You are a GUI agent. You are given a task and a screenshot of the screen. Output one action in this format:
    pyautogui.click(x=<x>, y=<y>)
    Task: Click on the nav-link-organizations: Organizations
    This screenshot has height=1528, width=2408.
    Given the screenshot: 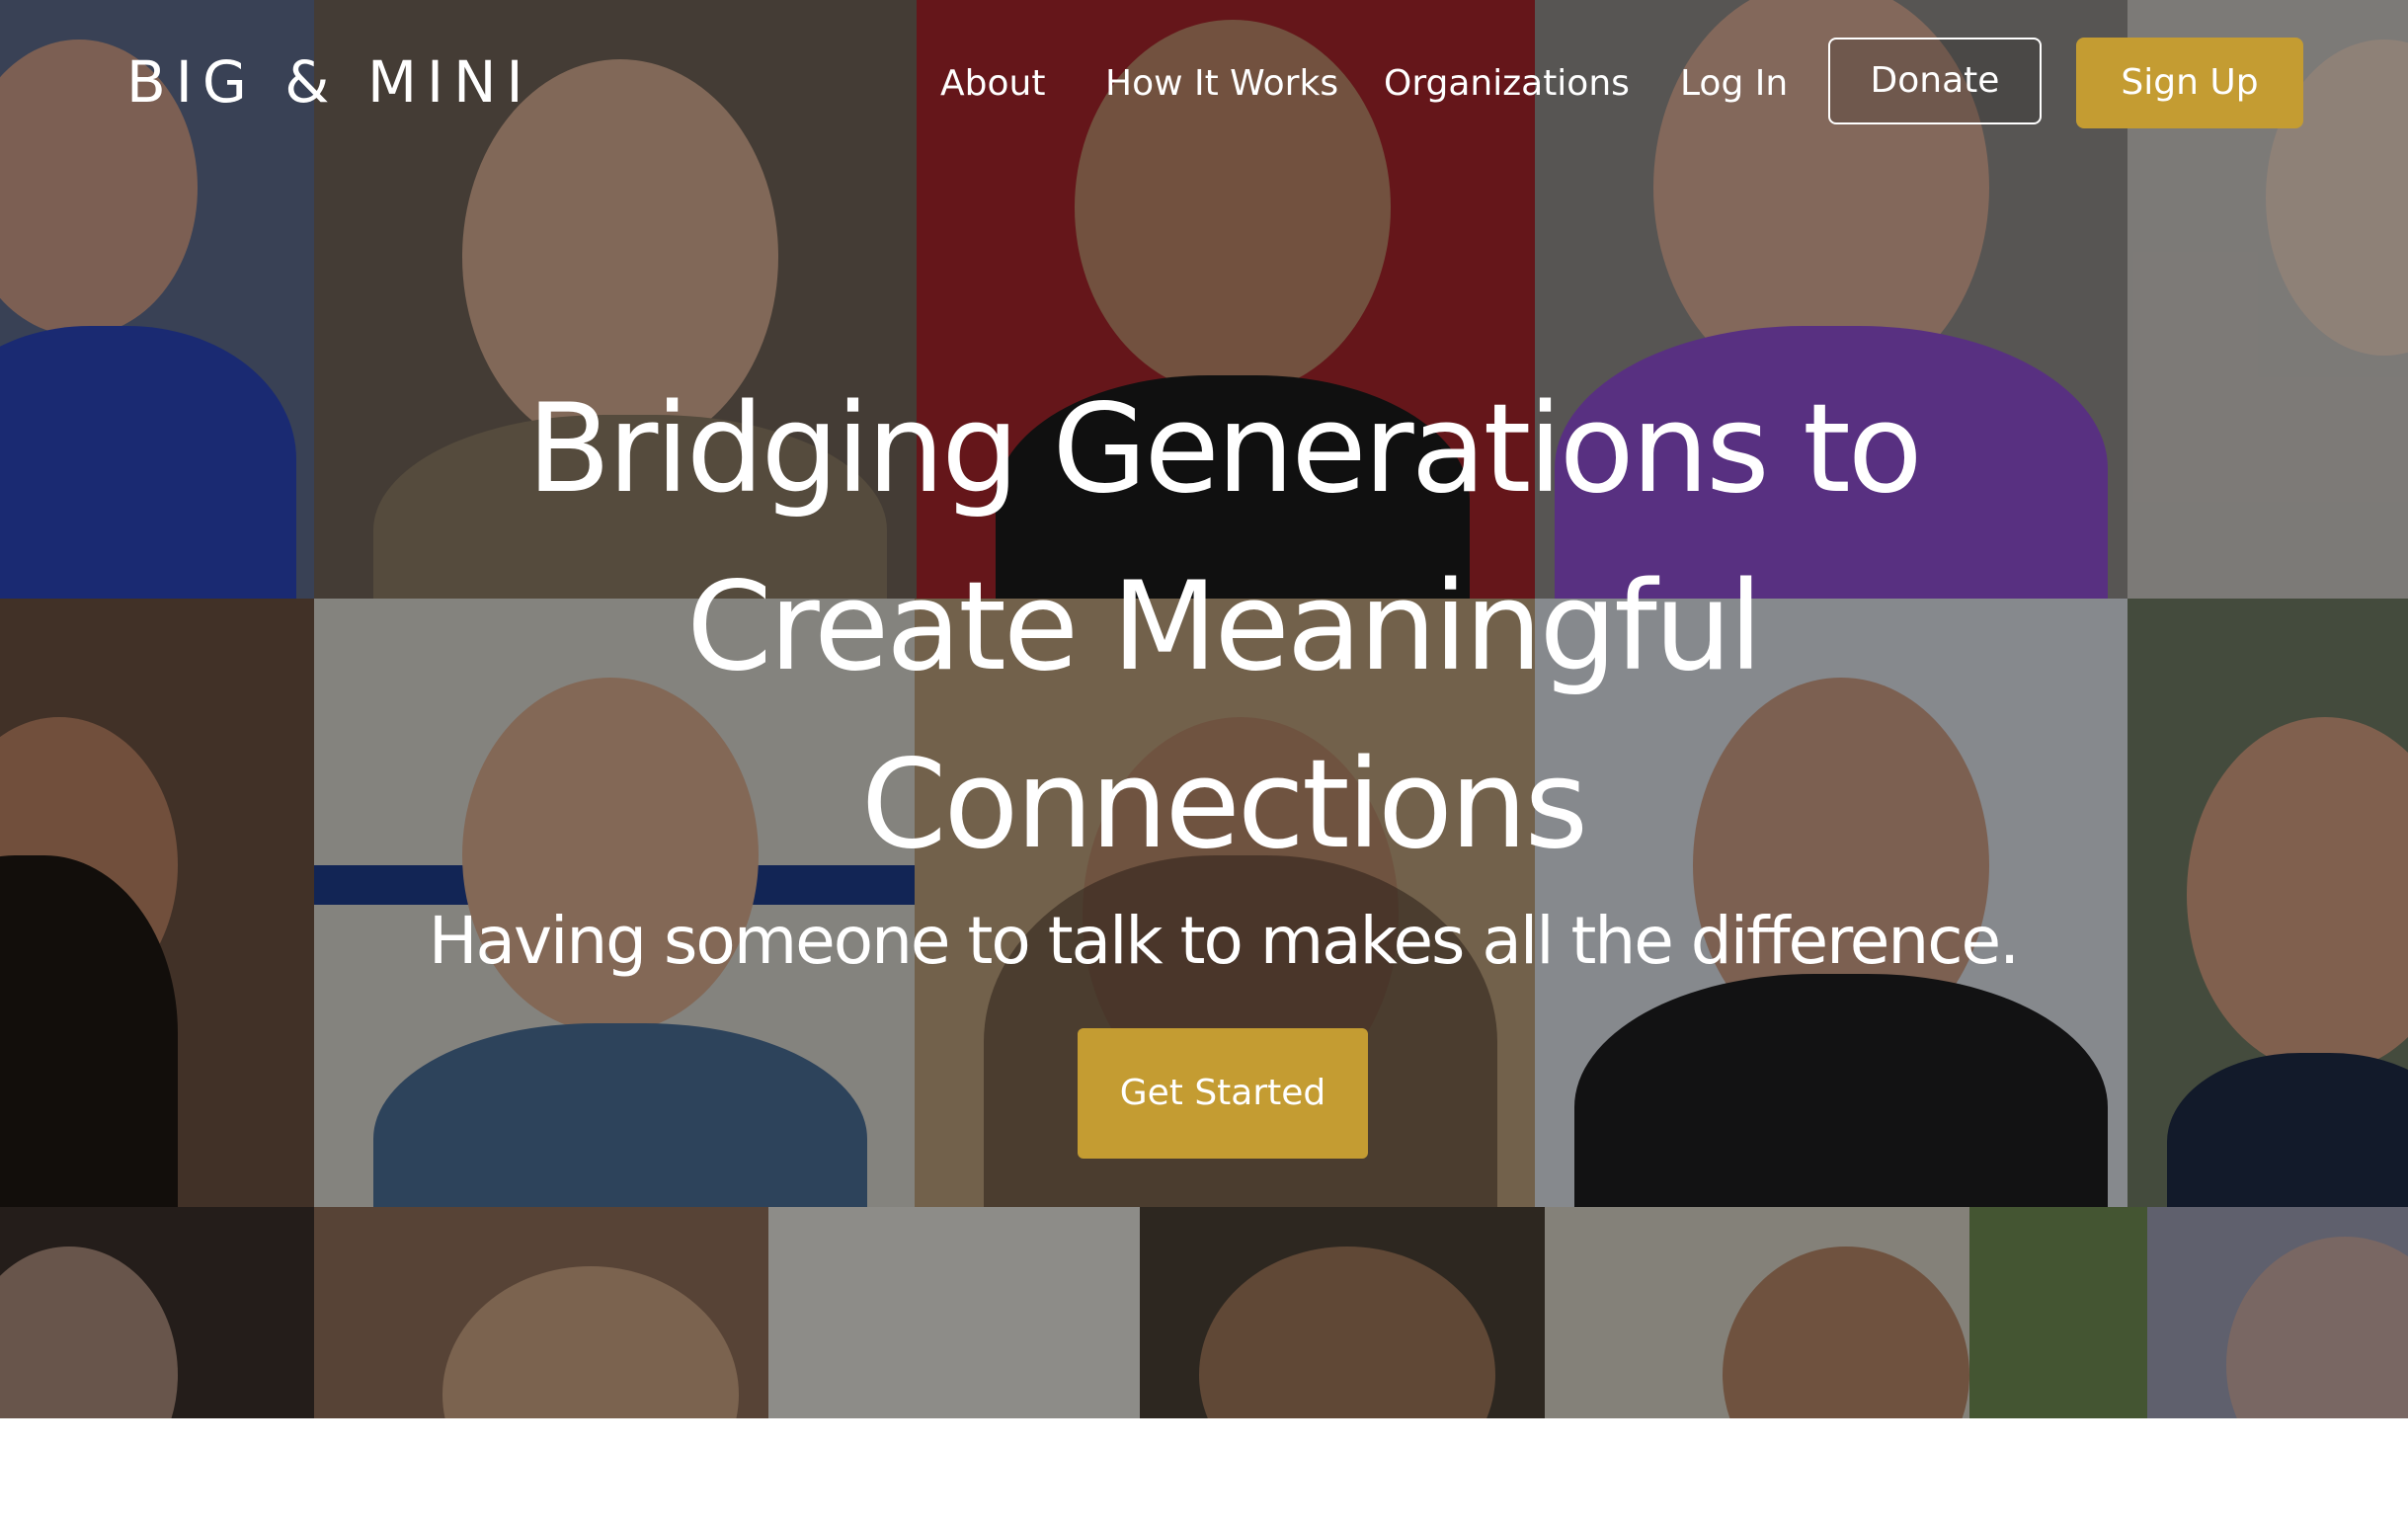 What is the action you would take?
    pyautogui.click(x=1507, y=84)
    